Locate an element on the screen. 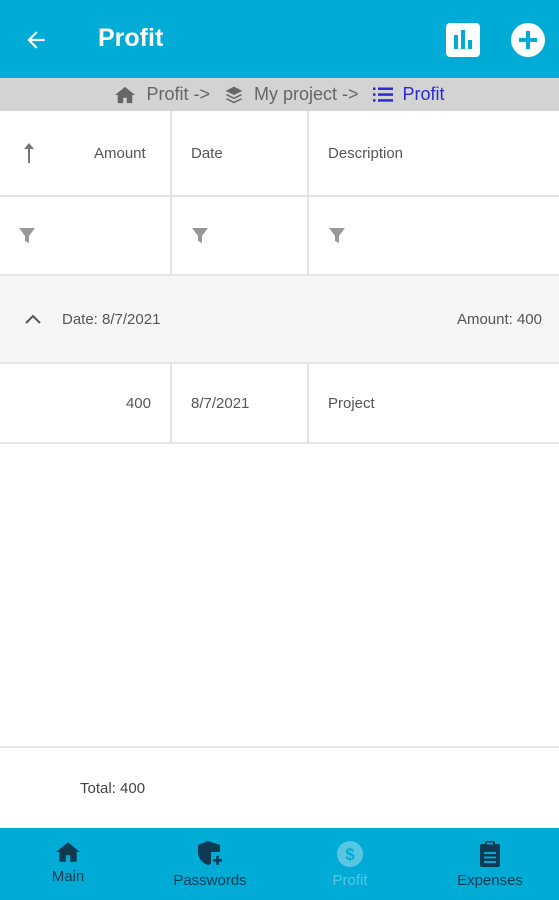  nav-item-passwords: Passwords is located at coordinates (210, 864).